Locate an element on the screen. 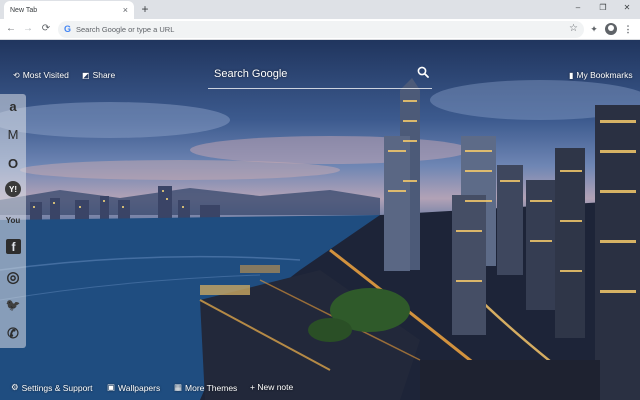 This screenshot has height=400, width=640. back-icon: ← is located at coordinates (11, 29).